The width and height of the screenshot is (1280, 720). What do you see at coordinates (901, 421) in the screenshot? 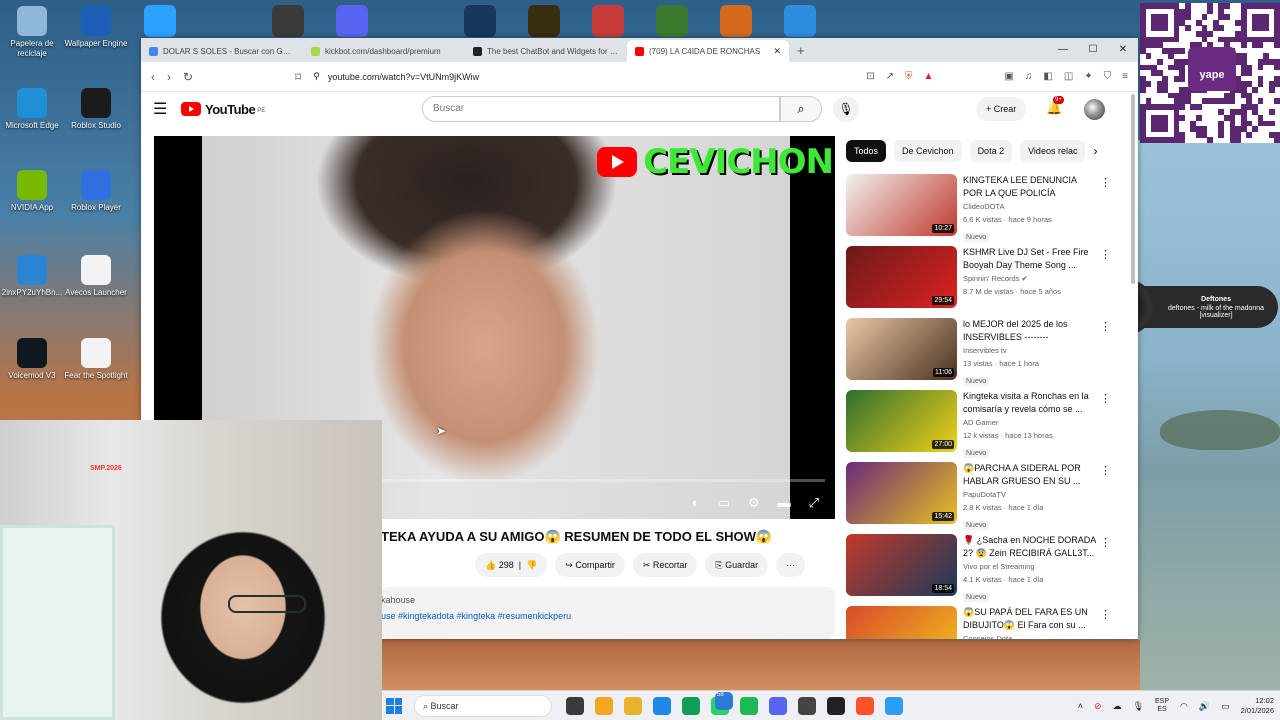
I see `video-thumbnail: 27:00` at bounding box center [901, 421].